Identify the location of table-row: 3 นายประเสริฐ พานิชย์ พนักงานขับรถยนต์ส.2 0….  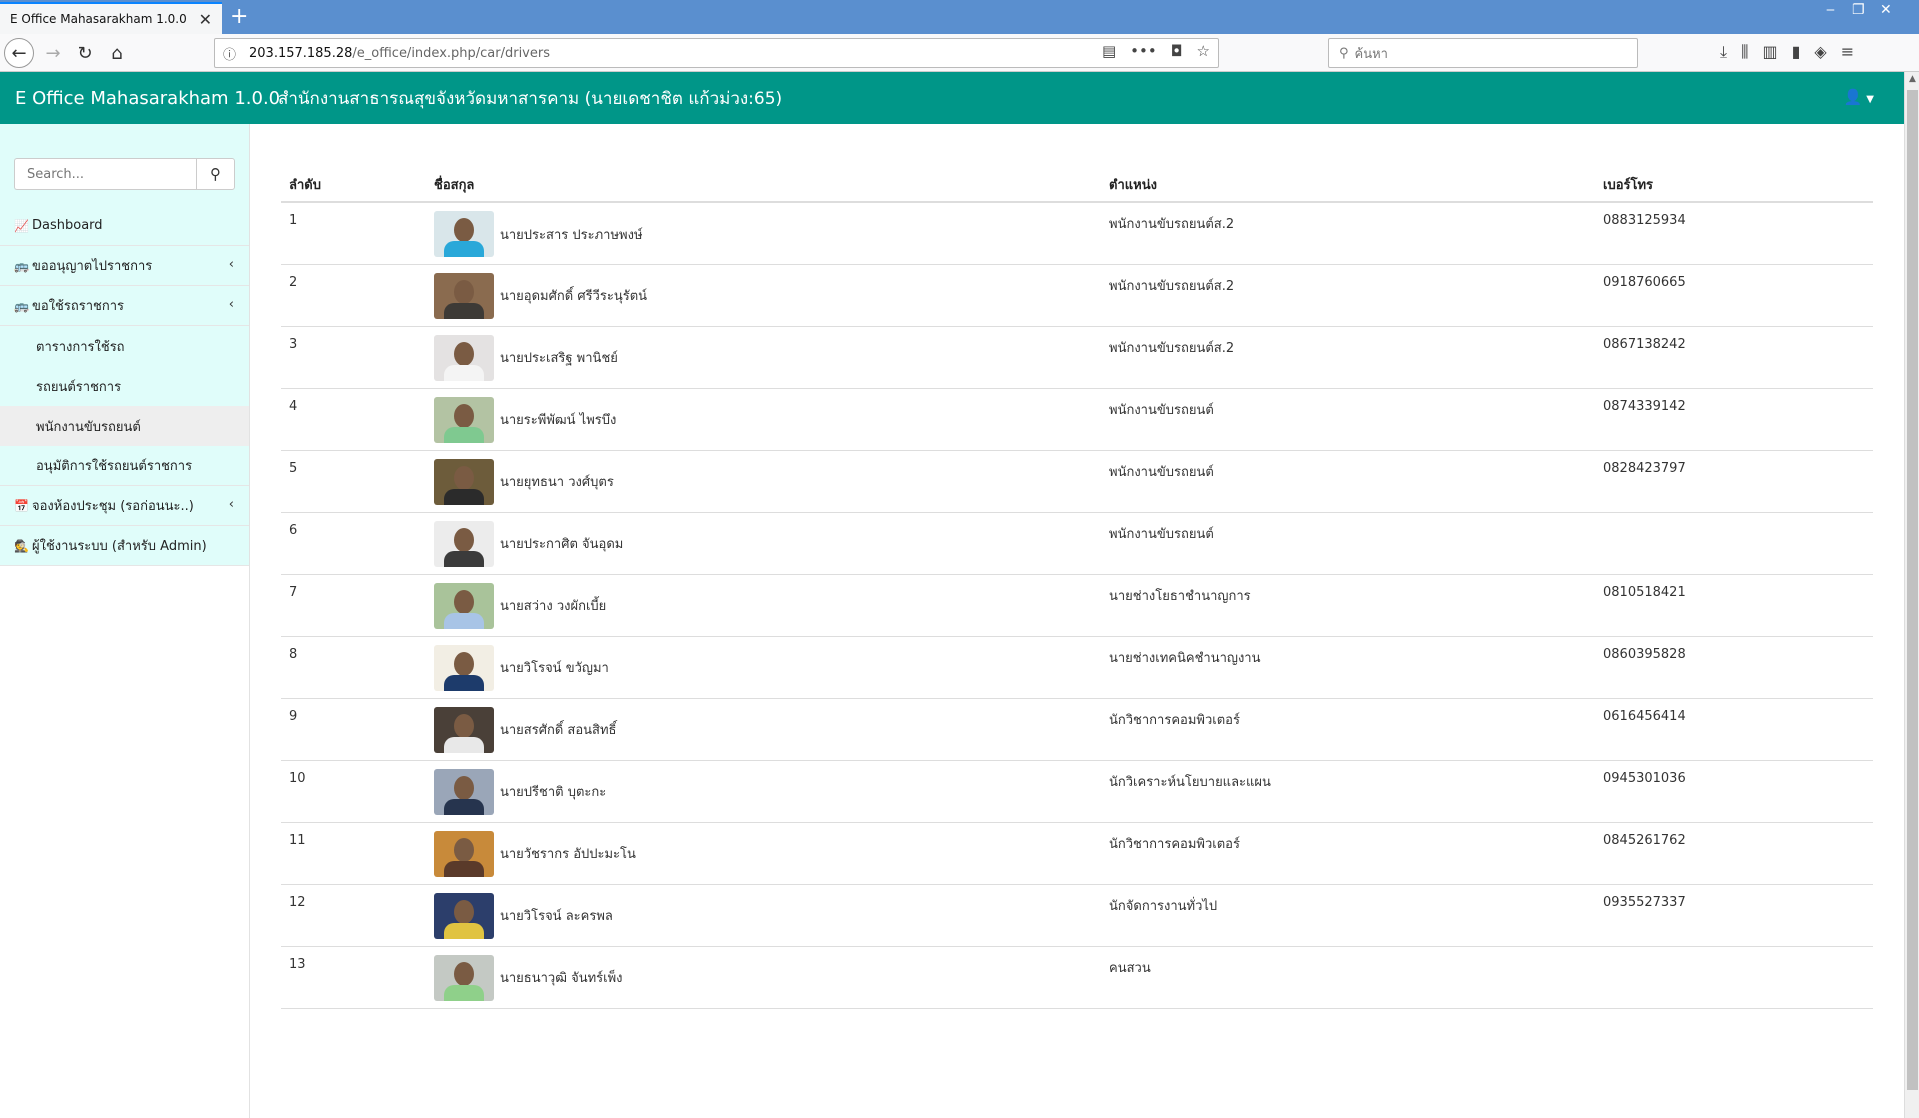
(1077, 357).